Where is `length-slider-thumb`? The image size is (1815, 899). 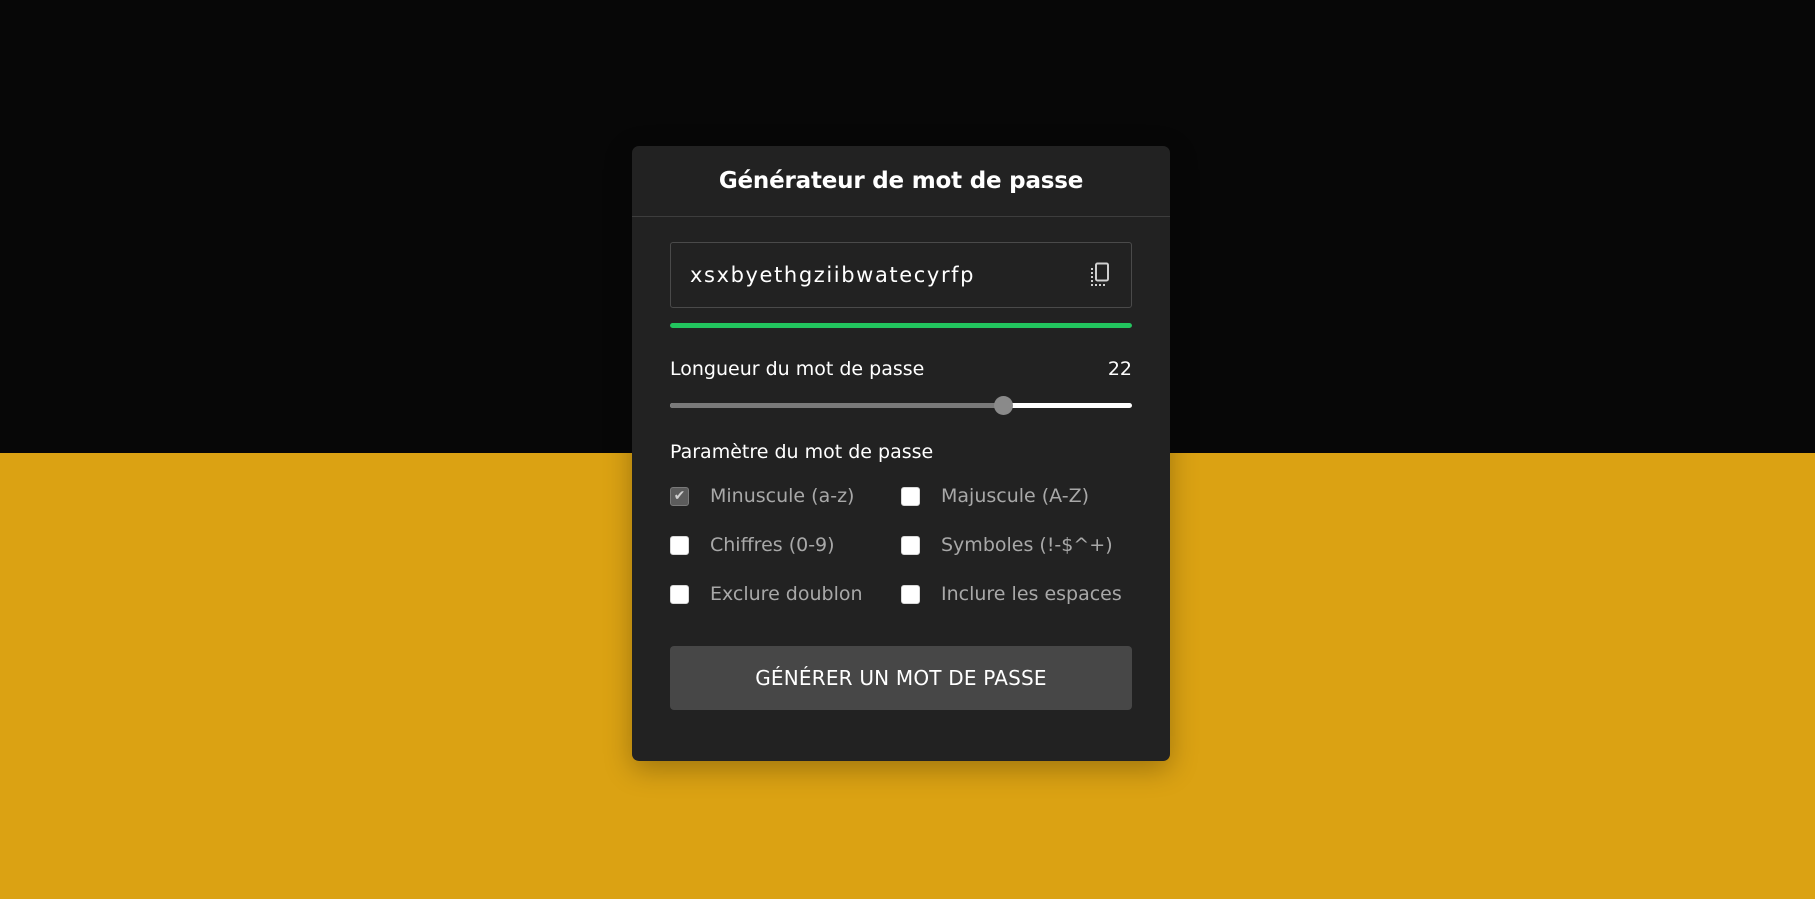
length-slider-thumb is located at coordinates (1003, 405).